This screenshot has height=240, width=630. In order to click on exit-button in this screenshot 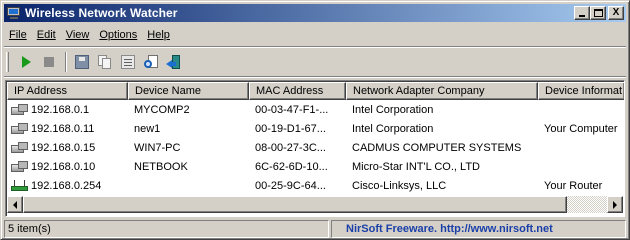, I will do `click(174, 62)`.